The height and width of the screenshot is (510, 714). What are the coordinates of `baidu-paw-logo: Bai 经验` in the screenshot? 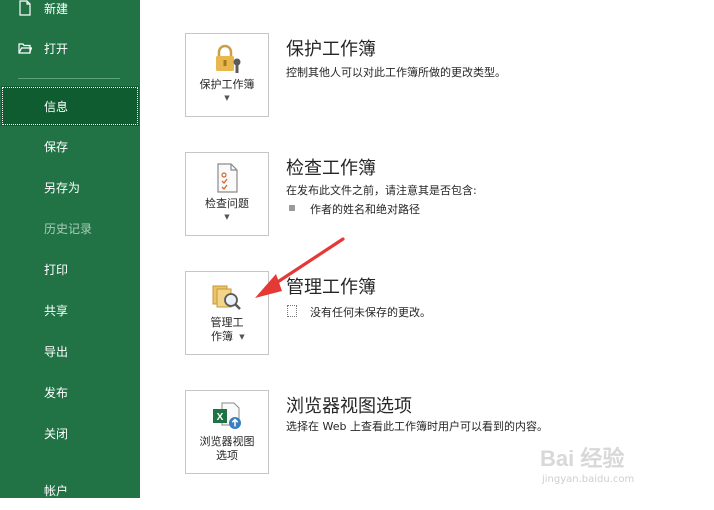 It's located at (582, 458).